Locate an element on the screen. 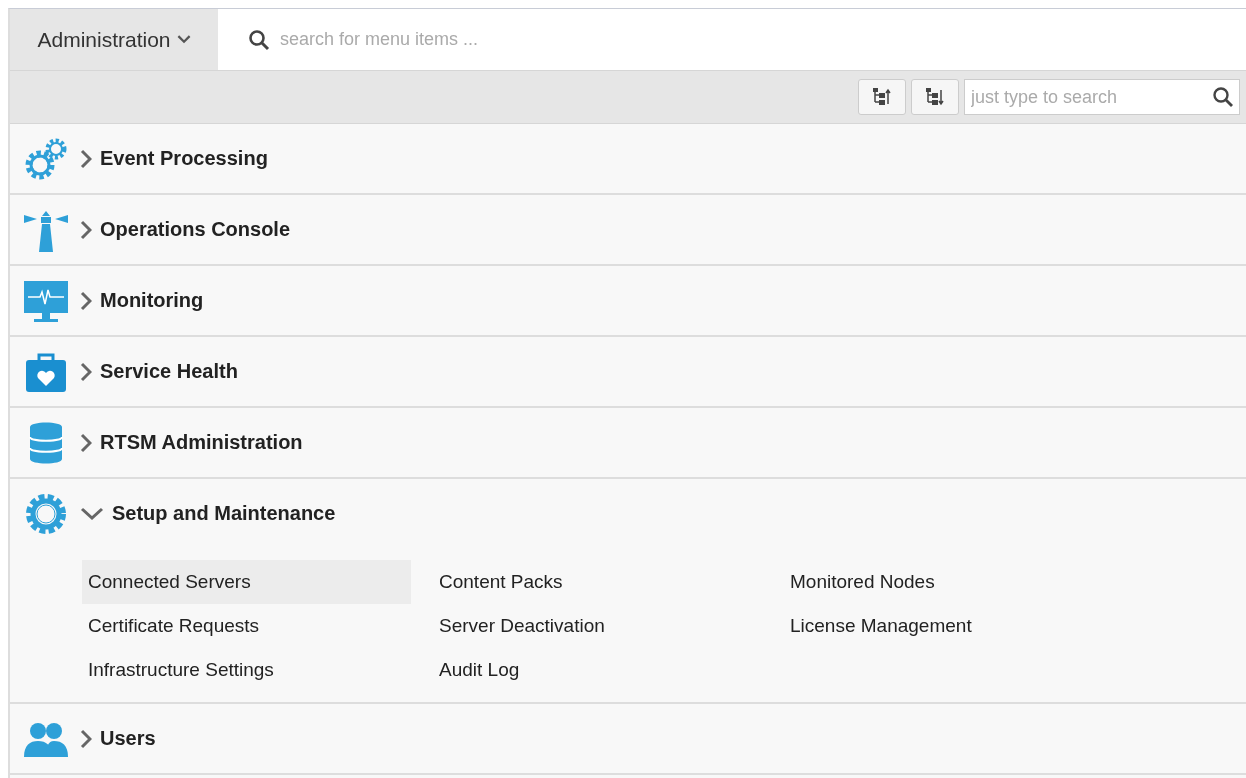  menu-item: Infrastructure Settings is located at coordinates (246, 670).